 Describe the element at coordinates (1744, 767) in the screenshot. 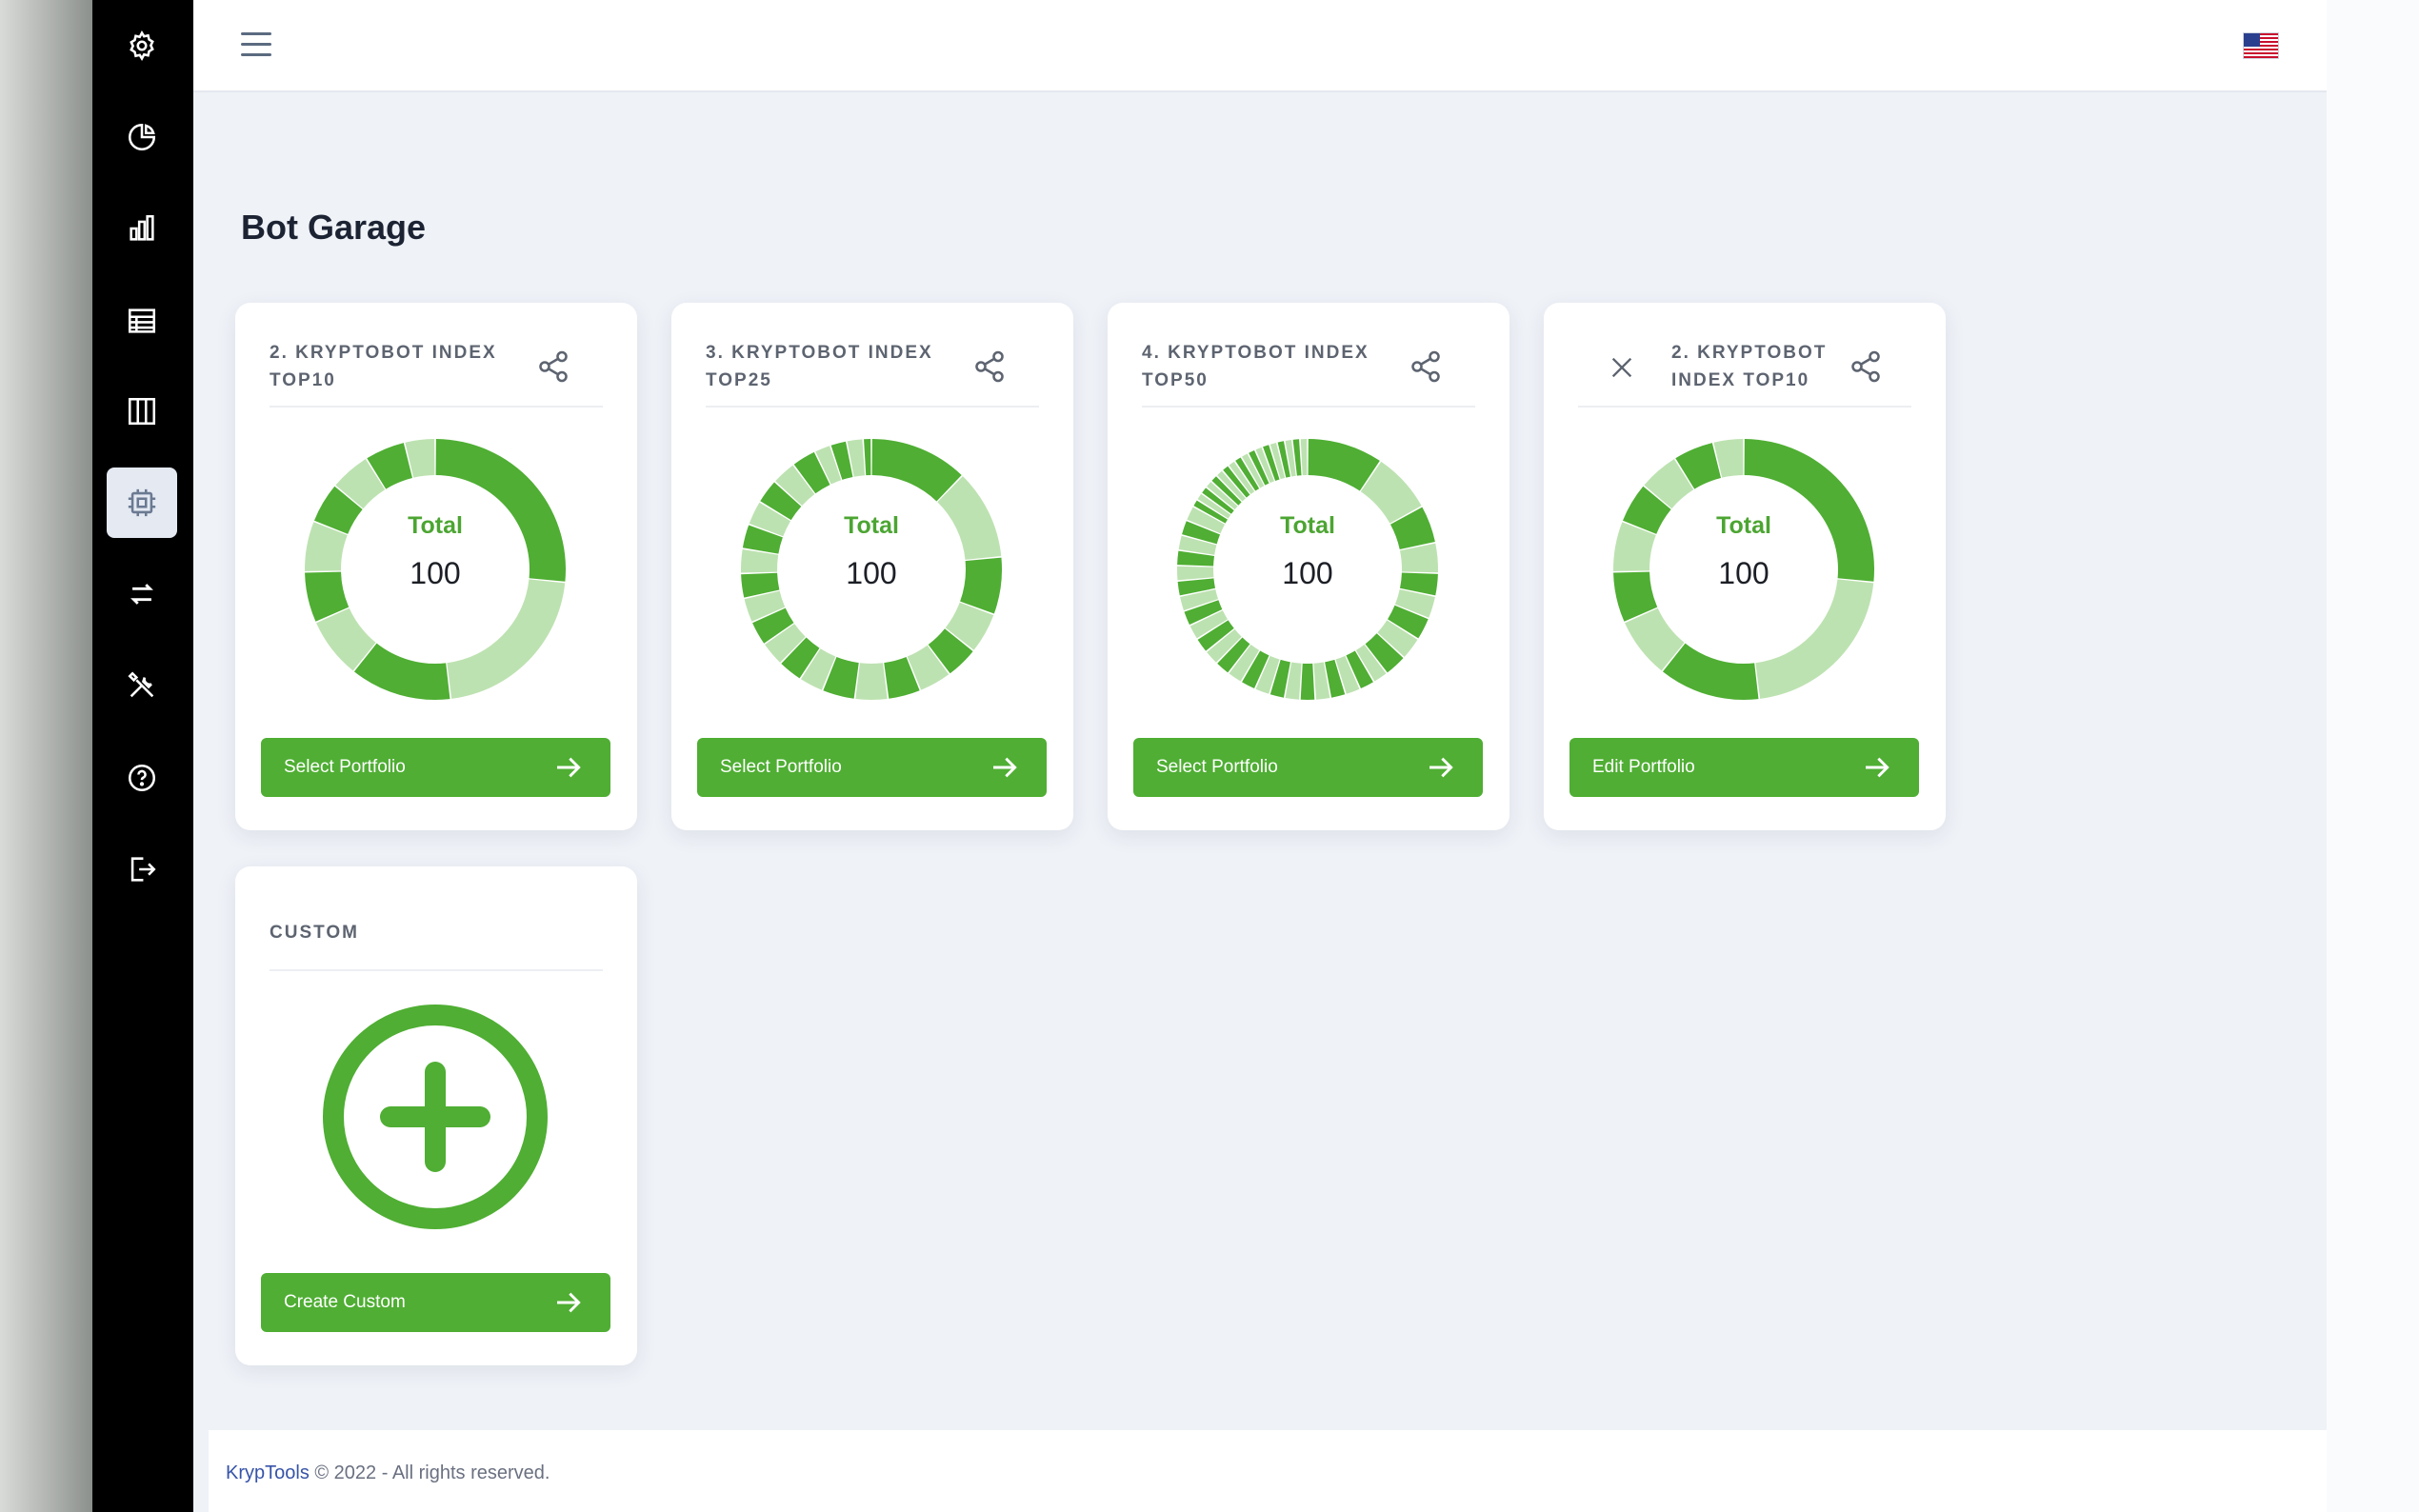

I see `edit-portfolio-button: Edit Portfolio` at that location.